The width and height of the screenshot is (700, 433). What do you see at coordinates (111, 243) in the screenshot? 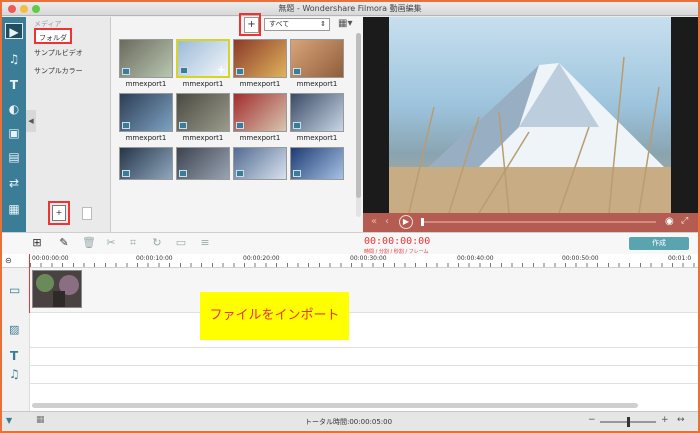
I see `cut-icon: ✂` at bounding box center [111, 243].